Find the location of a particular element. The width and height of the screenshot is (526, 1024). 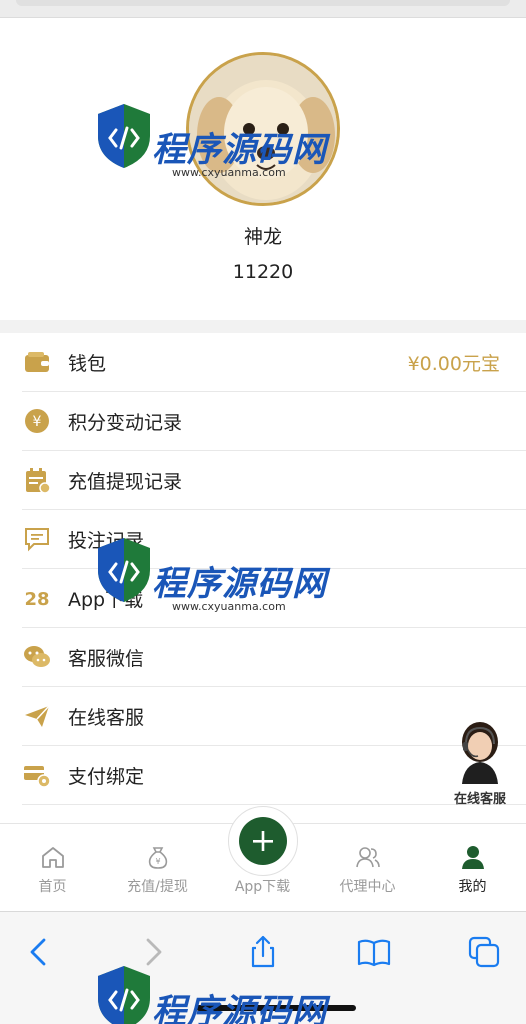

person-icon is located at coordinates (473, 857).